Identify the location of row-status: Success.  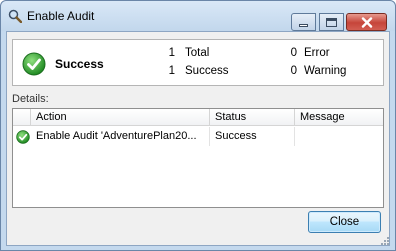
(252, 136).